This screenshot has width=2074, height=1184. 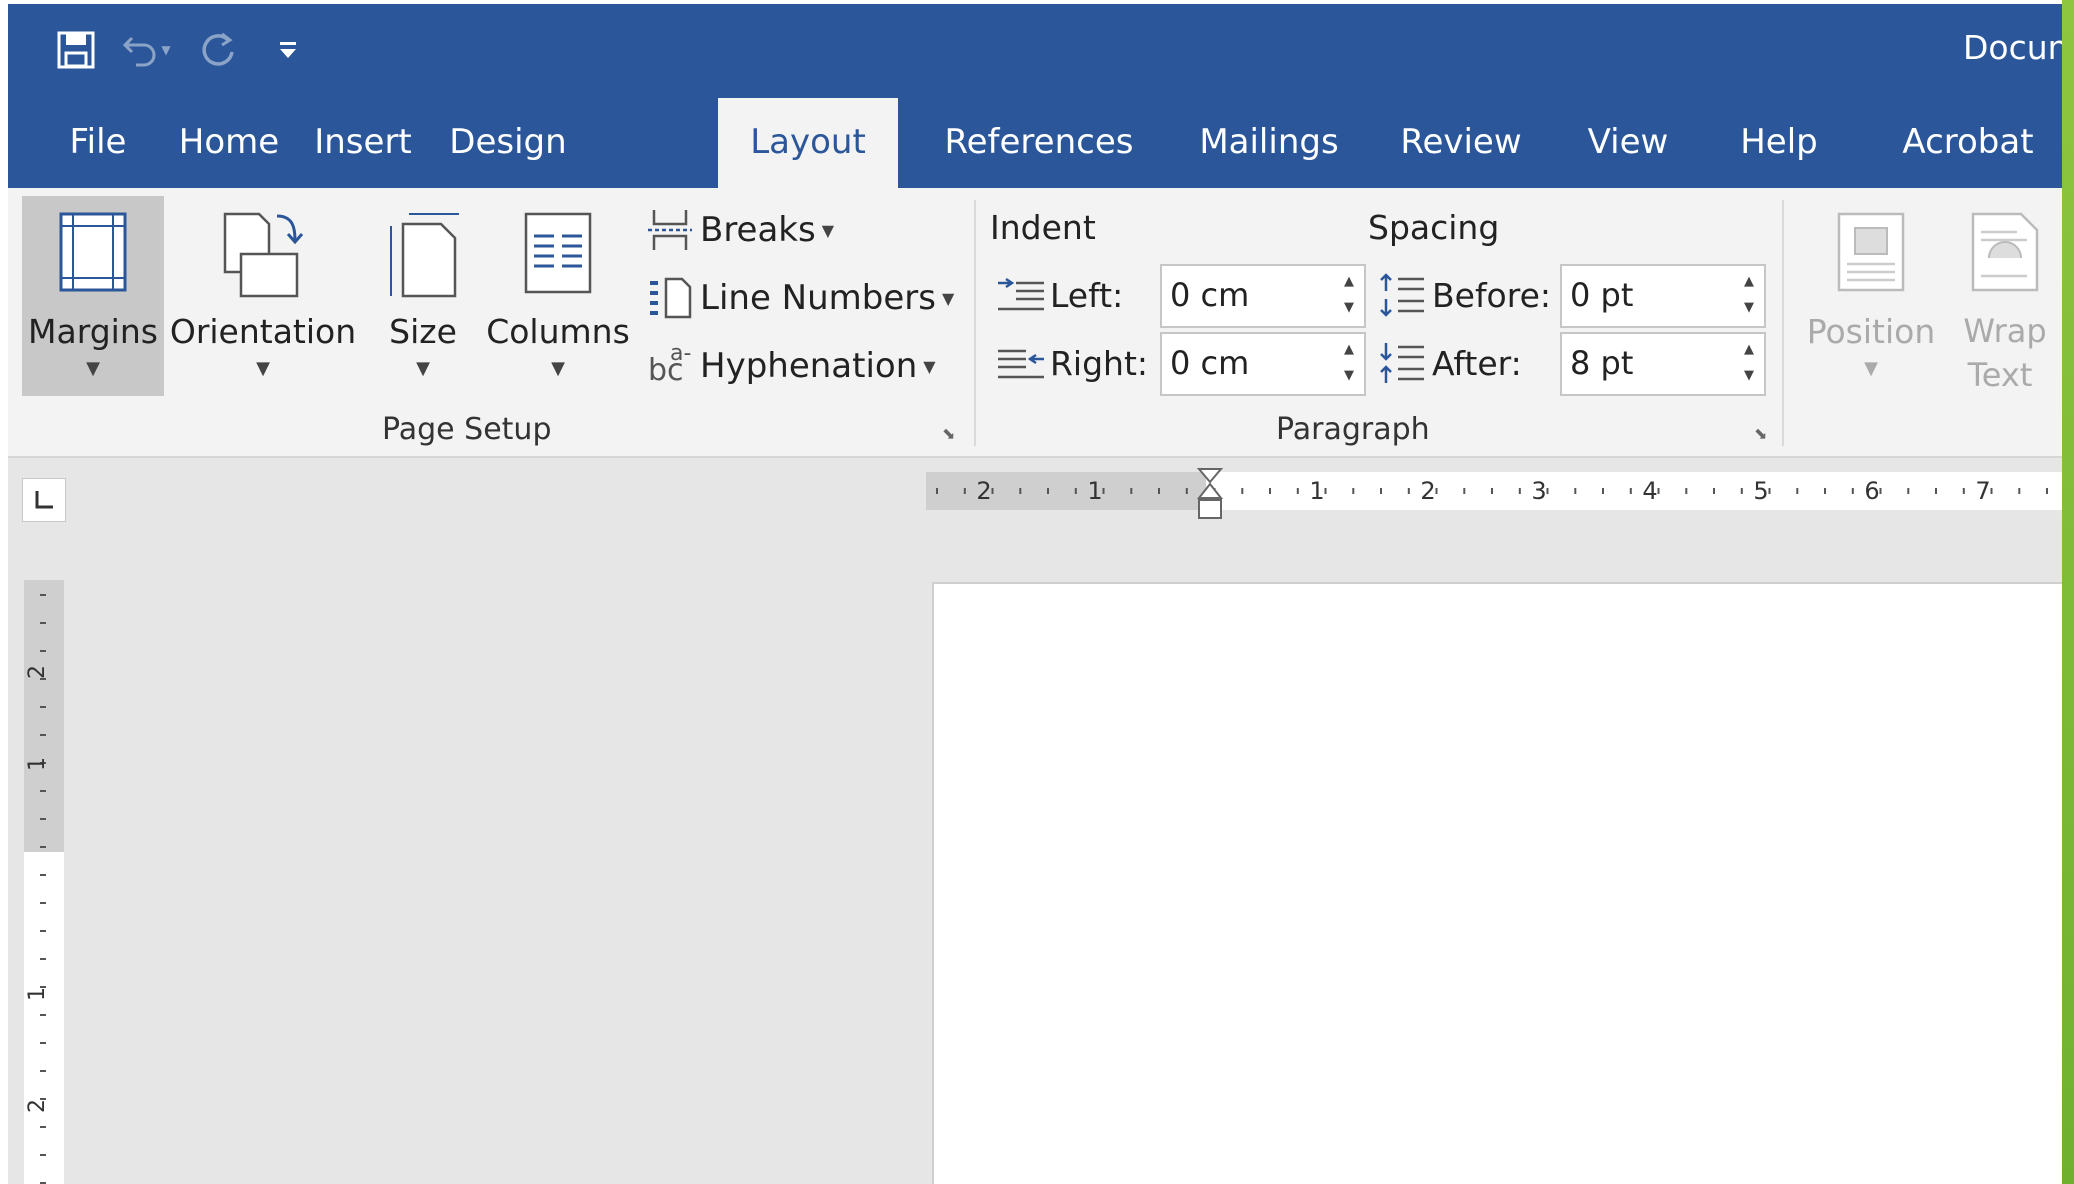 I want to click on size-button: Size ▼, so click(x=423, y=296).